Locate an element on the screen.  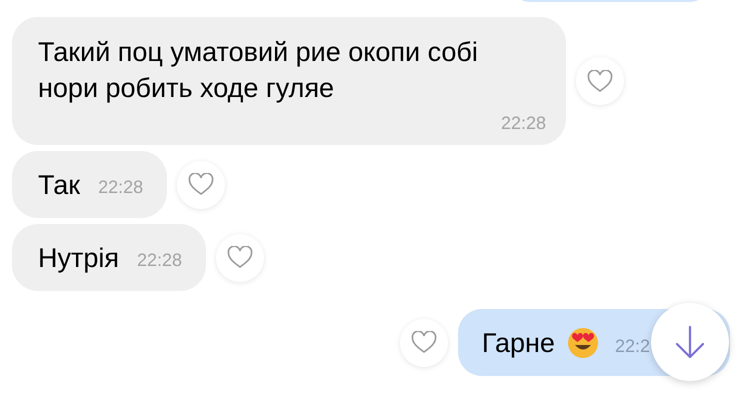
arrow-down-icon is located at coordinates (690, 342).